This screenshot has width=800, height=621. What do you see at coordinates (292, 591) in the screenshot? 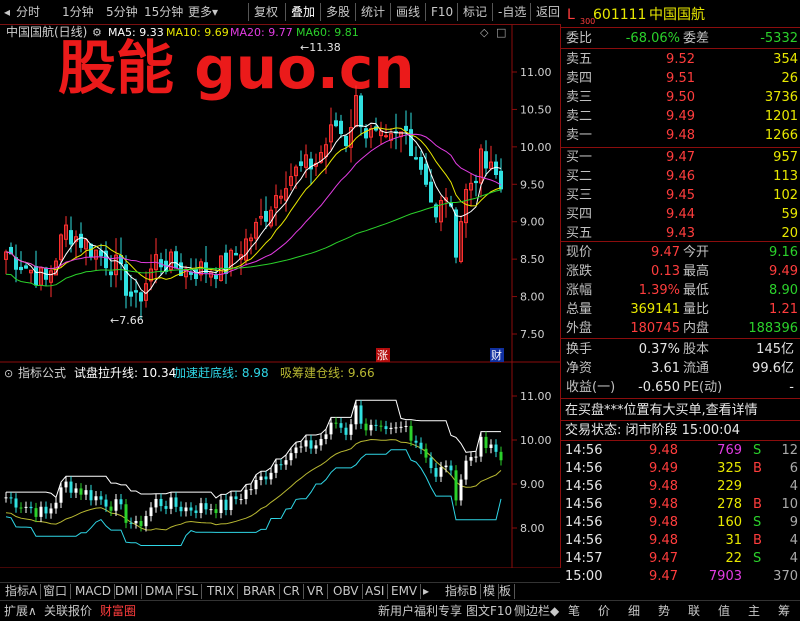
I see `tab-cr: CR` at bounding box center [292, 591].